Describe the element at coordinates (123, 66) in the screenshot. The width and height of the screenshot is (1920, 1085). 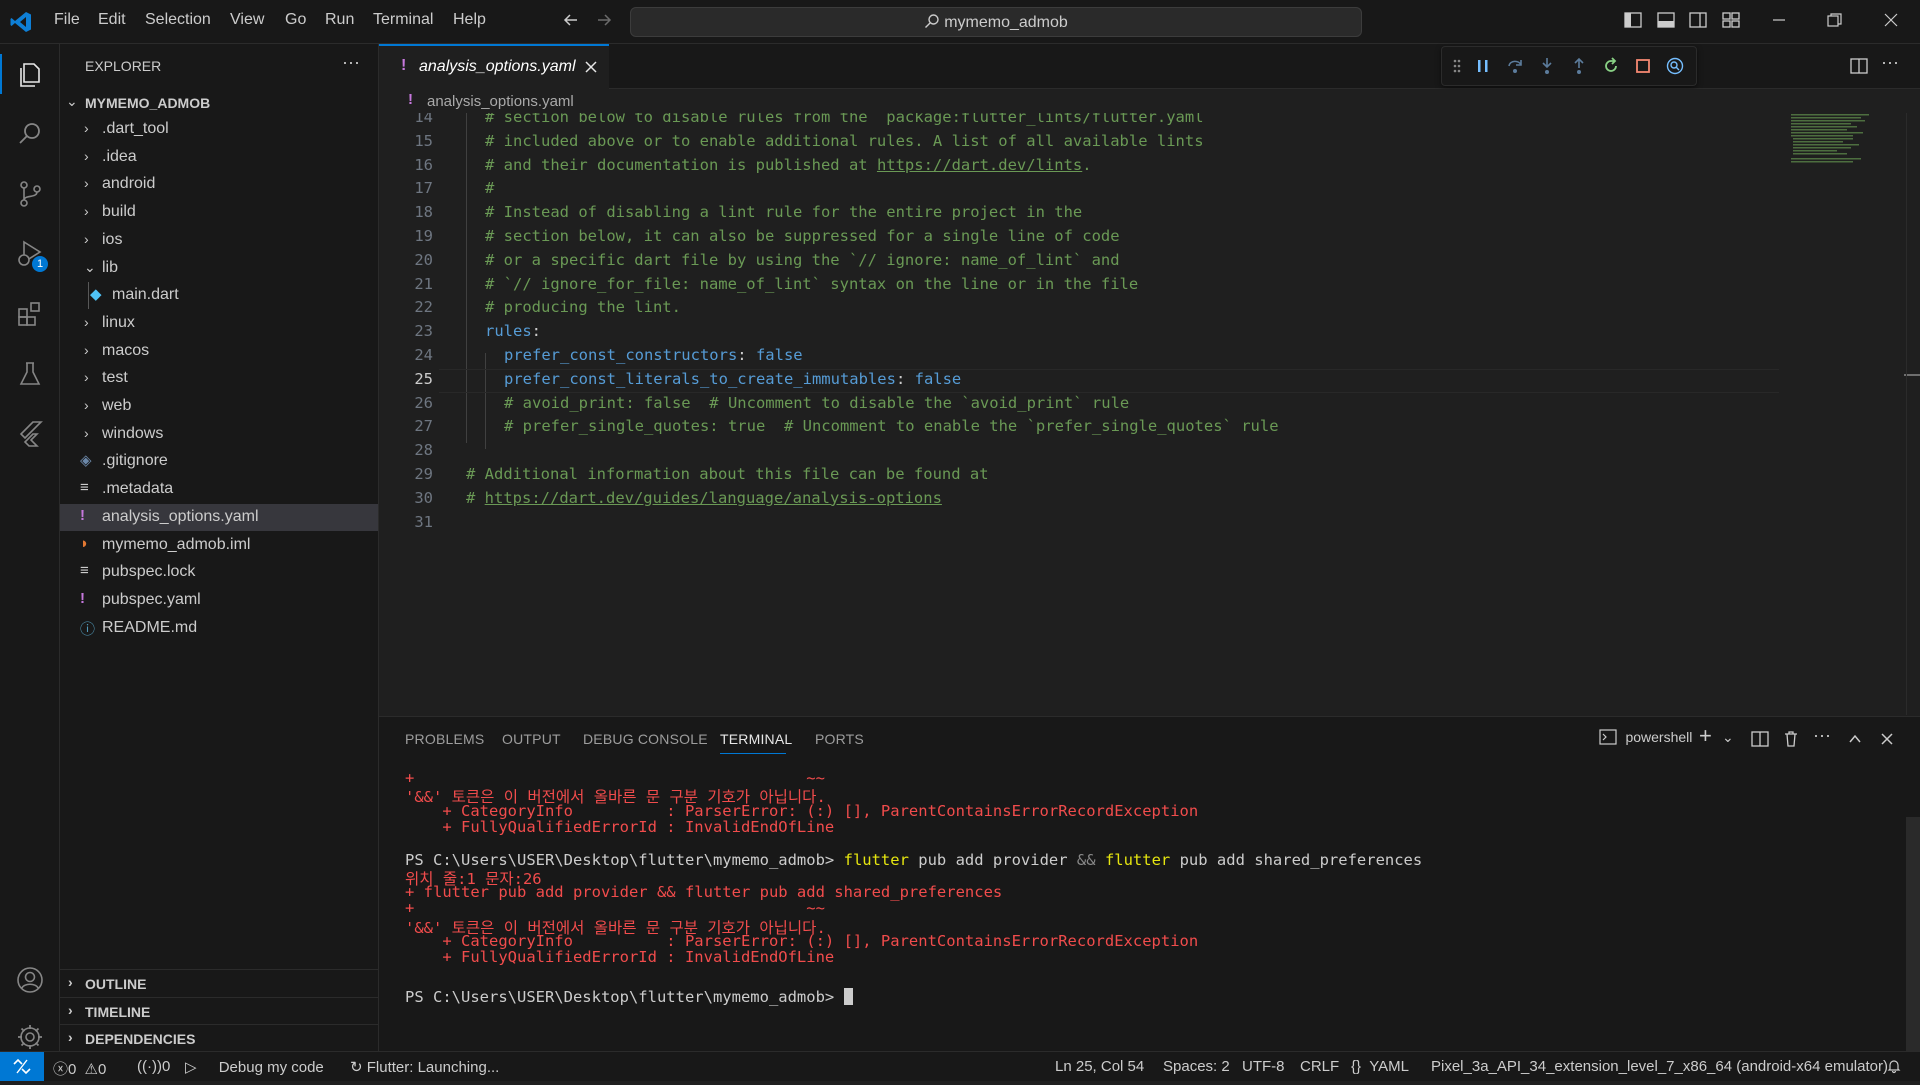
I see `explorer-title: EXPLORER` at that location.